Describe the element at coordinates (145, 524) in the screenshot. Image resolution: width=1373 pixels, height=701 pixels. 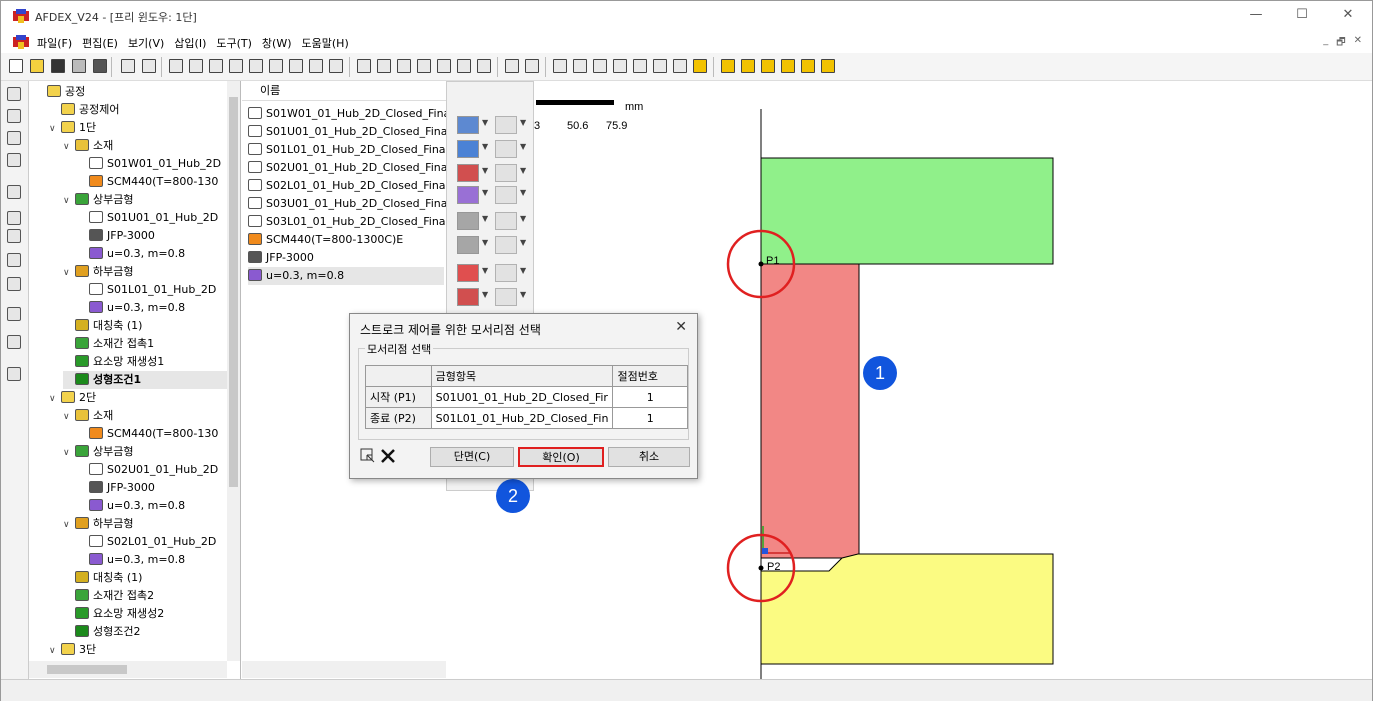
I see `tree-item: ∨ 하부금형` at that location.